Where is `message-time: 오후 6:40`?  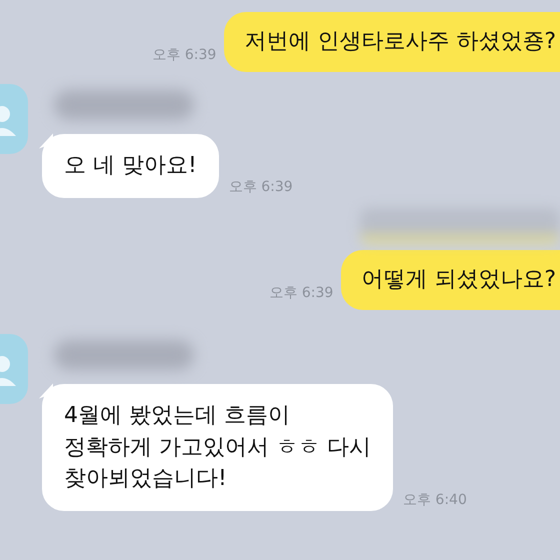
message-time: 오후 6:40 is located at coordinates (434, 500).